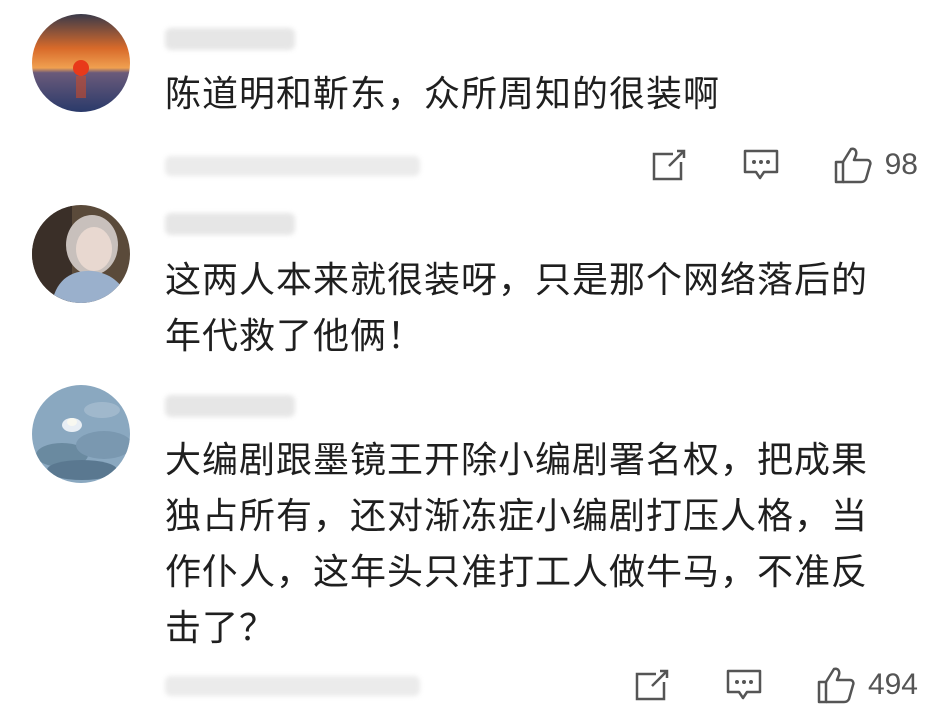  I want to click on comment-actions: 98, so click(757, 165).